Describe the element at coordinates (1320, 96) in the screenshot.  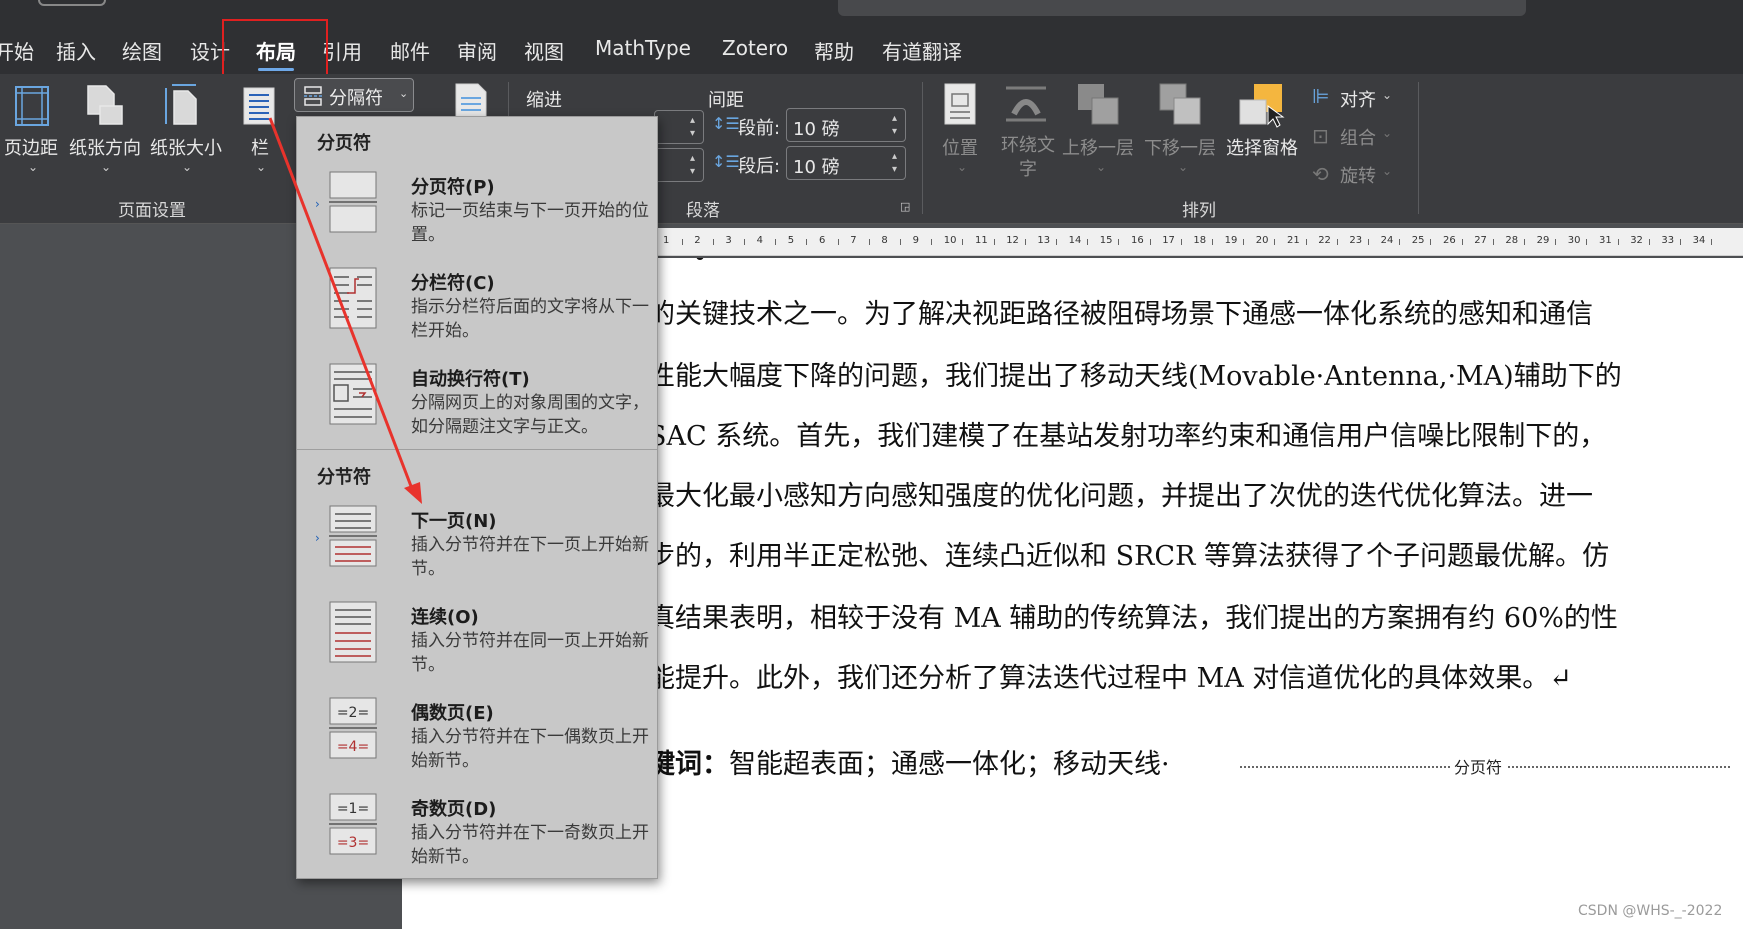
I see `align-icon: ⊫` at that location.